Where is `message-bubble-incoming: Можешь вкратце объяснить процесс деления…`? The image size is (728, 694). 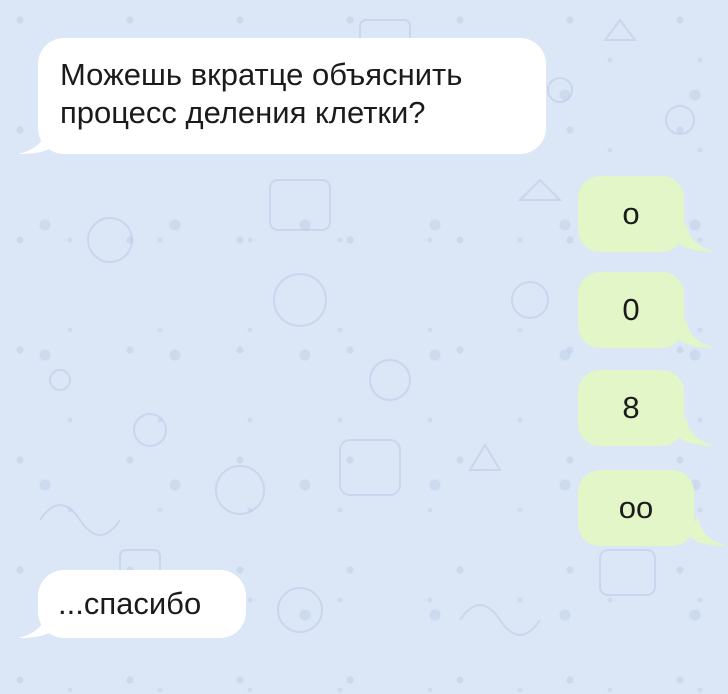
message-bubble-incoming: Можешь вкратце объяснить процесс деления… is located at coordinates (292, 96).